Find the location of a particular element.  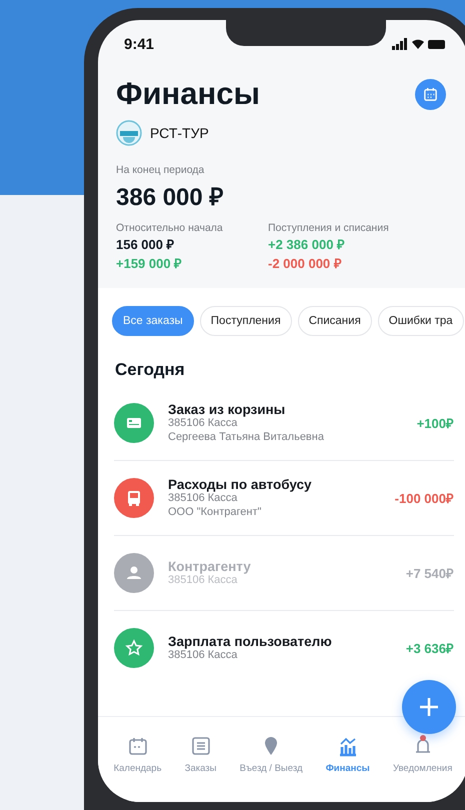

flow-label: Поступления и списания is located at coordinates (329, 228).